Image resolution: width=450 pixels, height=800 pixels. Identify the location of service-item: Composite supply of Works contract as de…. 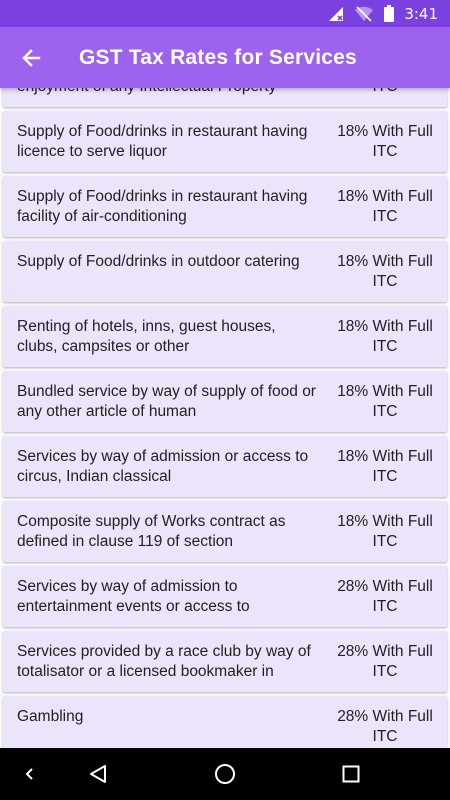
(225, 531).